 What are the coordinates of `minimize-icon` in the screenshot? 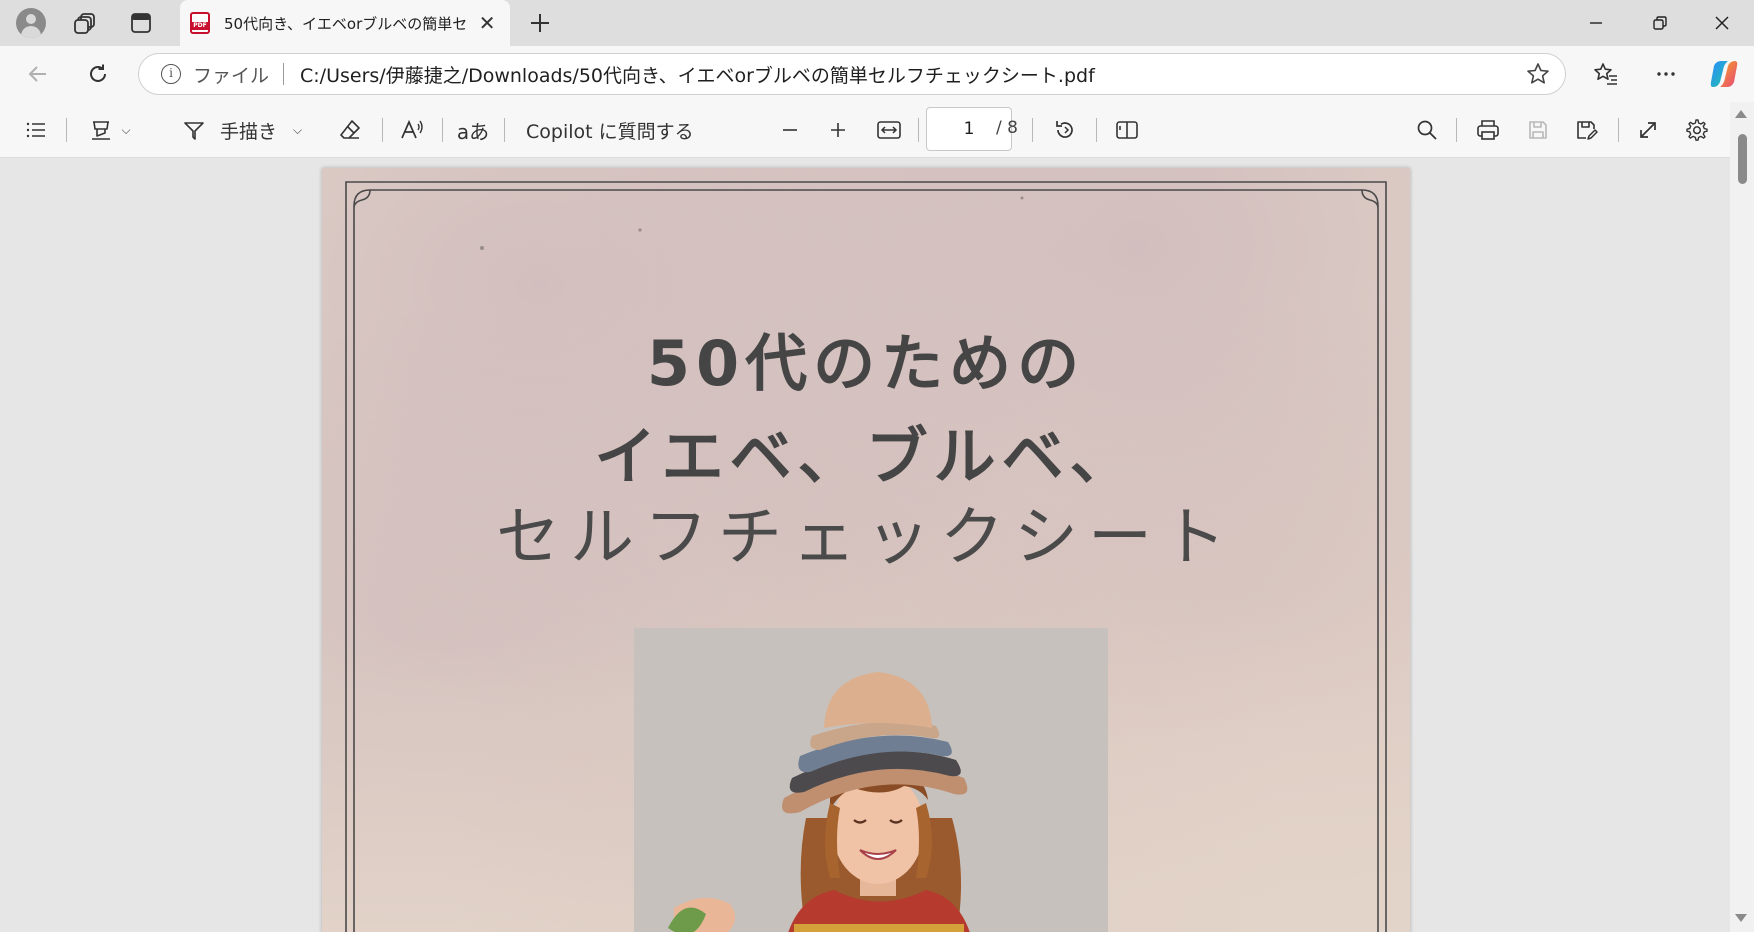 It's located at (1596, 23).